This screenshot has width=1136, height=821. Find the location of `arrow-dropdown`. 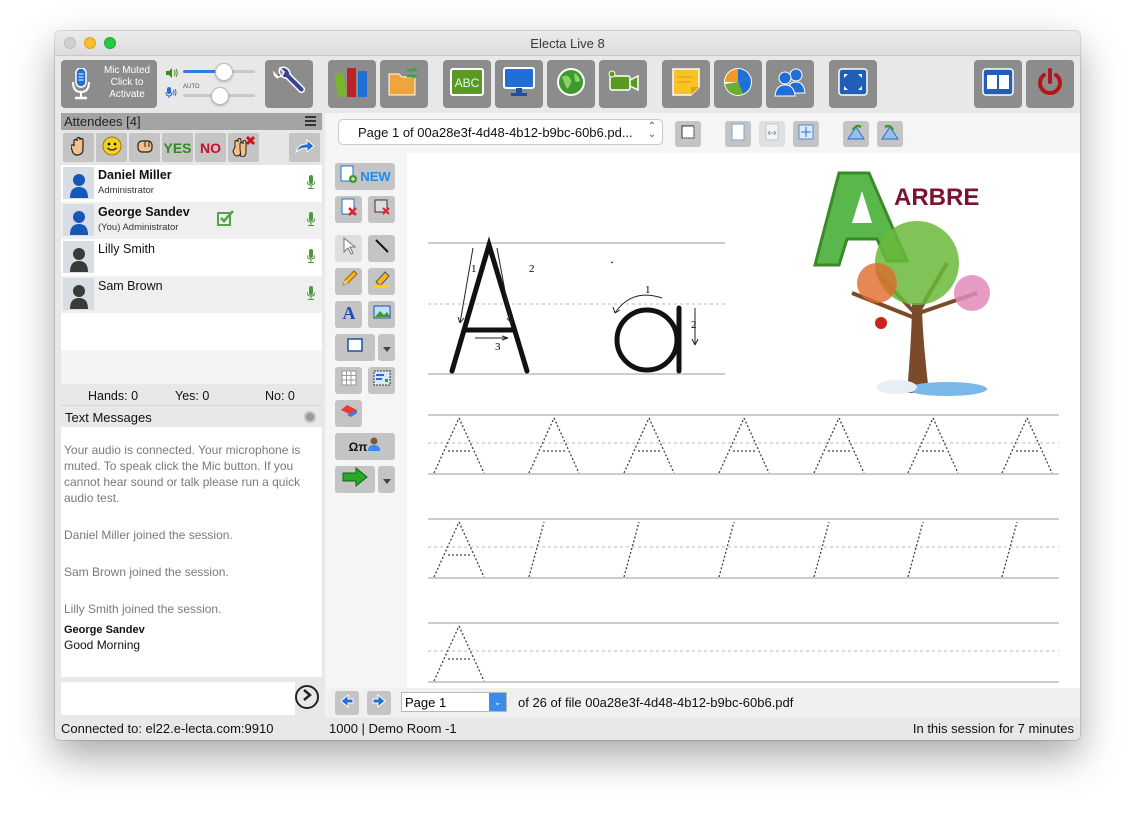

arrow-dropdown is located at coordinates (386, 479).